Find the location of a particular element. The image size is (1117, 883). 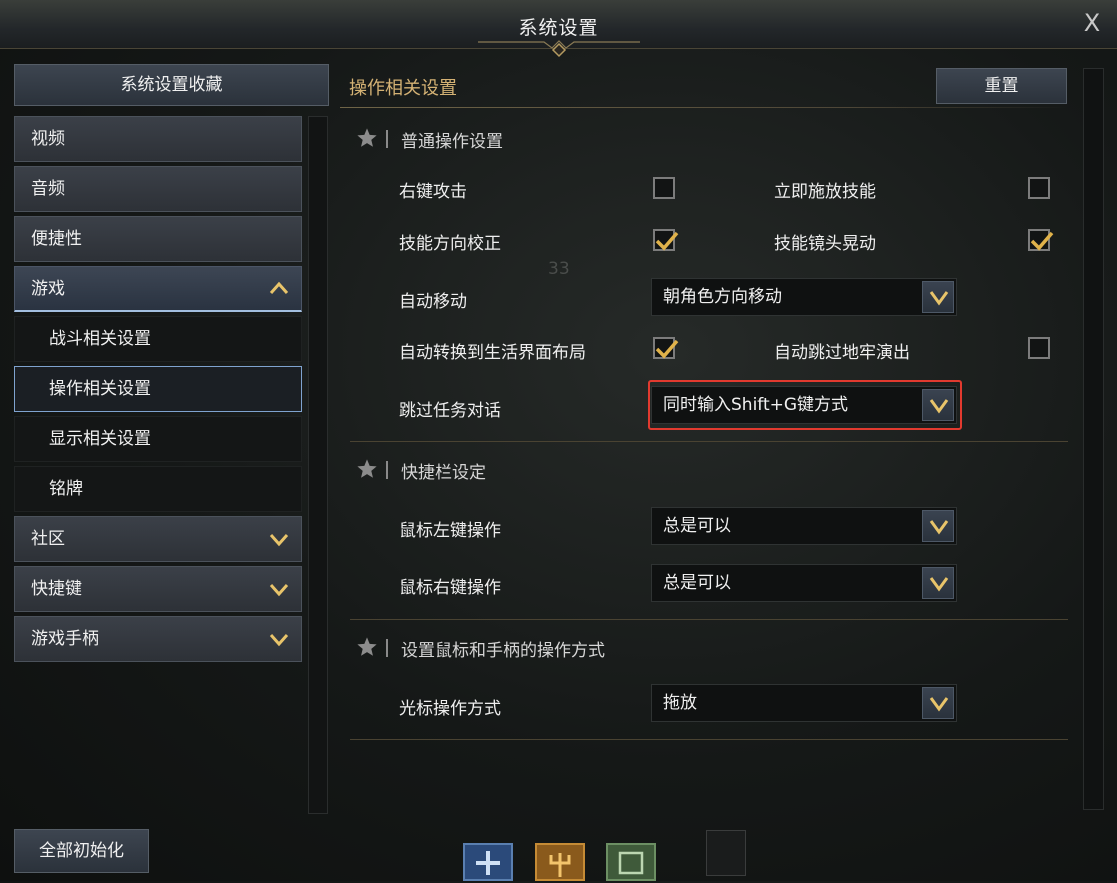

setting-label: 自动移动 is located at coordinates (433, 302).